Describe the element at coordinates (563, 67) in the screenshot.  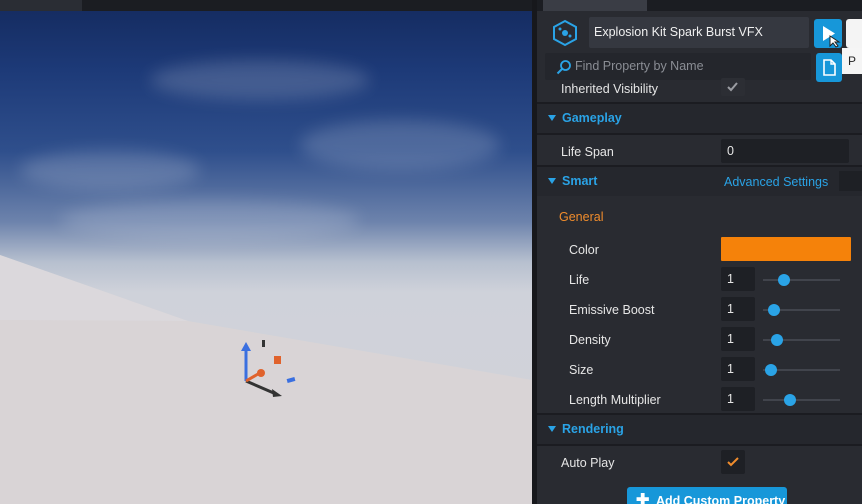
I see `search-icon` at that location.